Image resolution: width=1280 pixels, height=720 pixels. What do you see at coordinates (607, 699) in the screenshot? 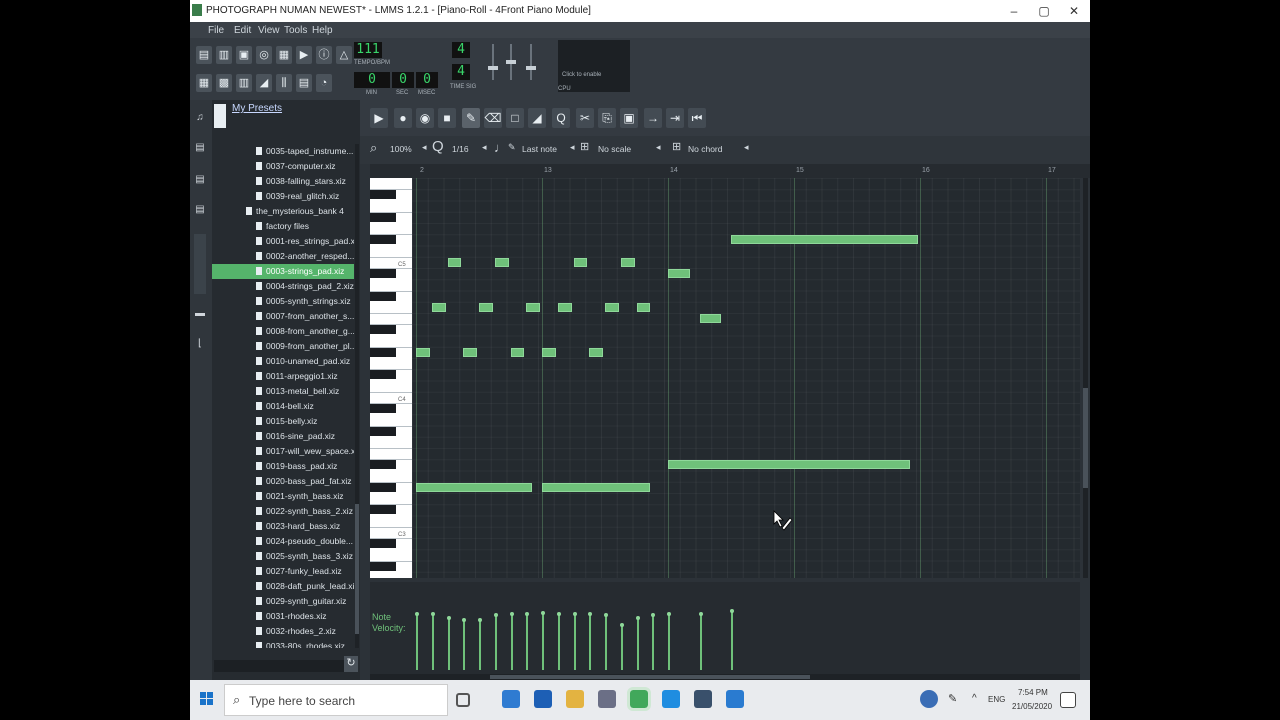
I see `lock-app-icon` at bounding box center [607, 699].